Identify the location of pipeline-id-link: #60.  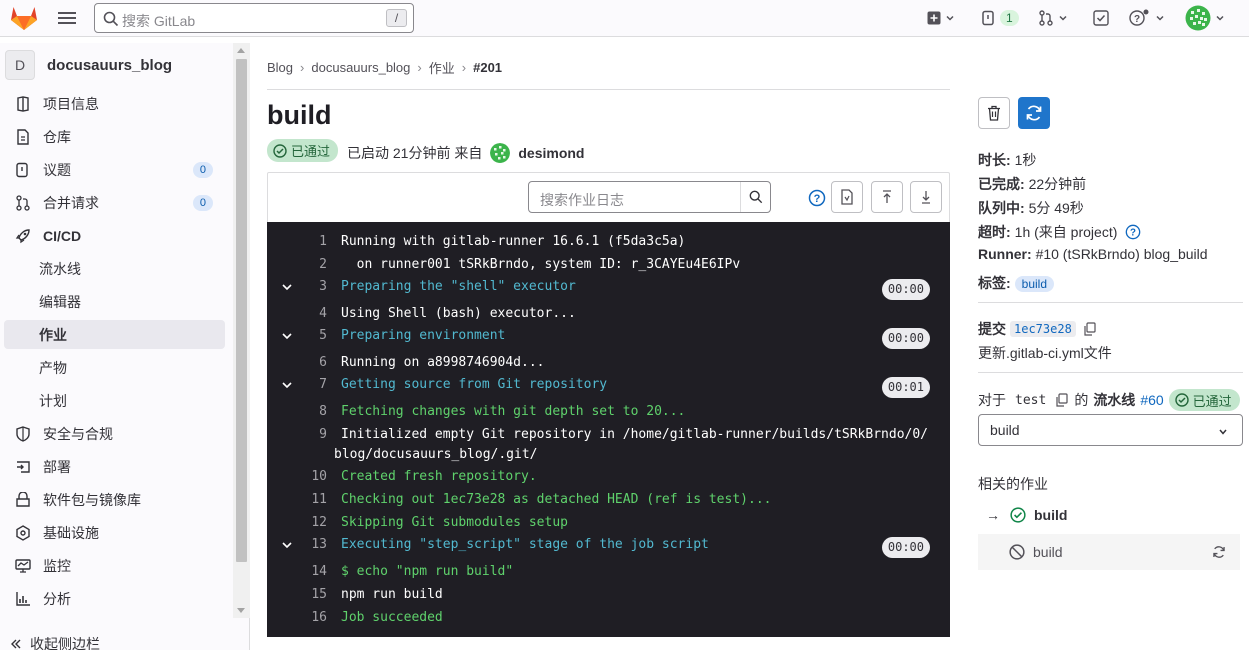
(1151, 400).